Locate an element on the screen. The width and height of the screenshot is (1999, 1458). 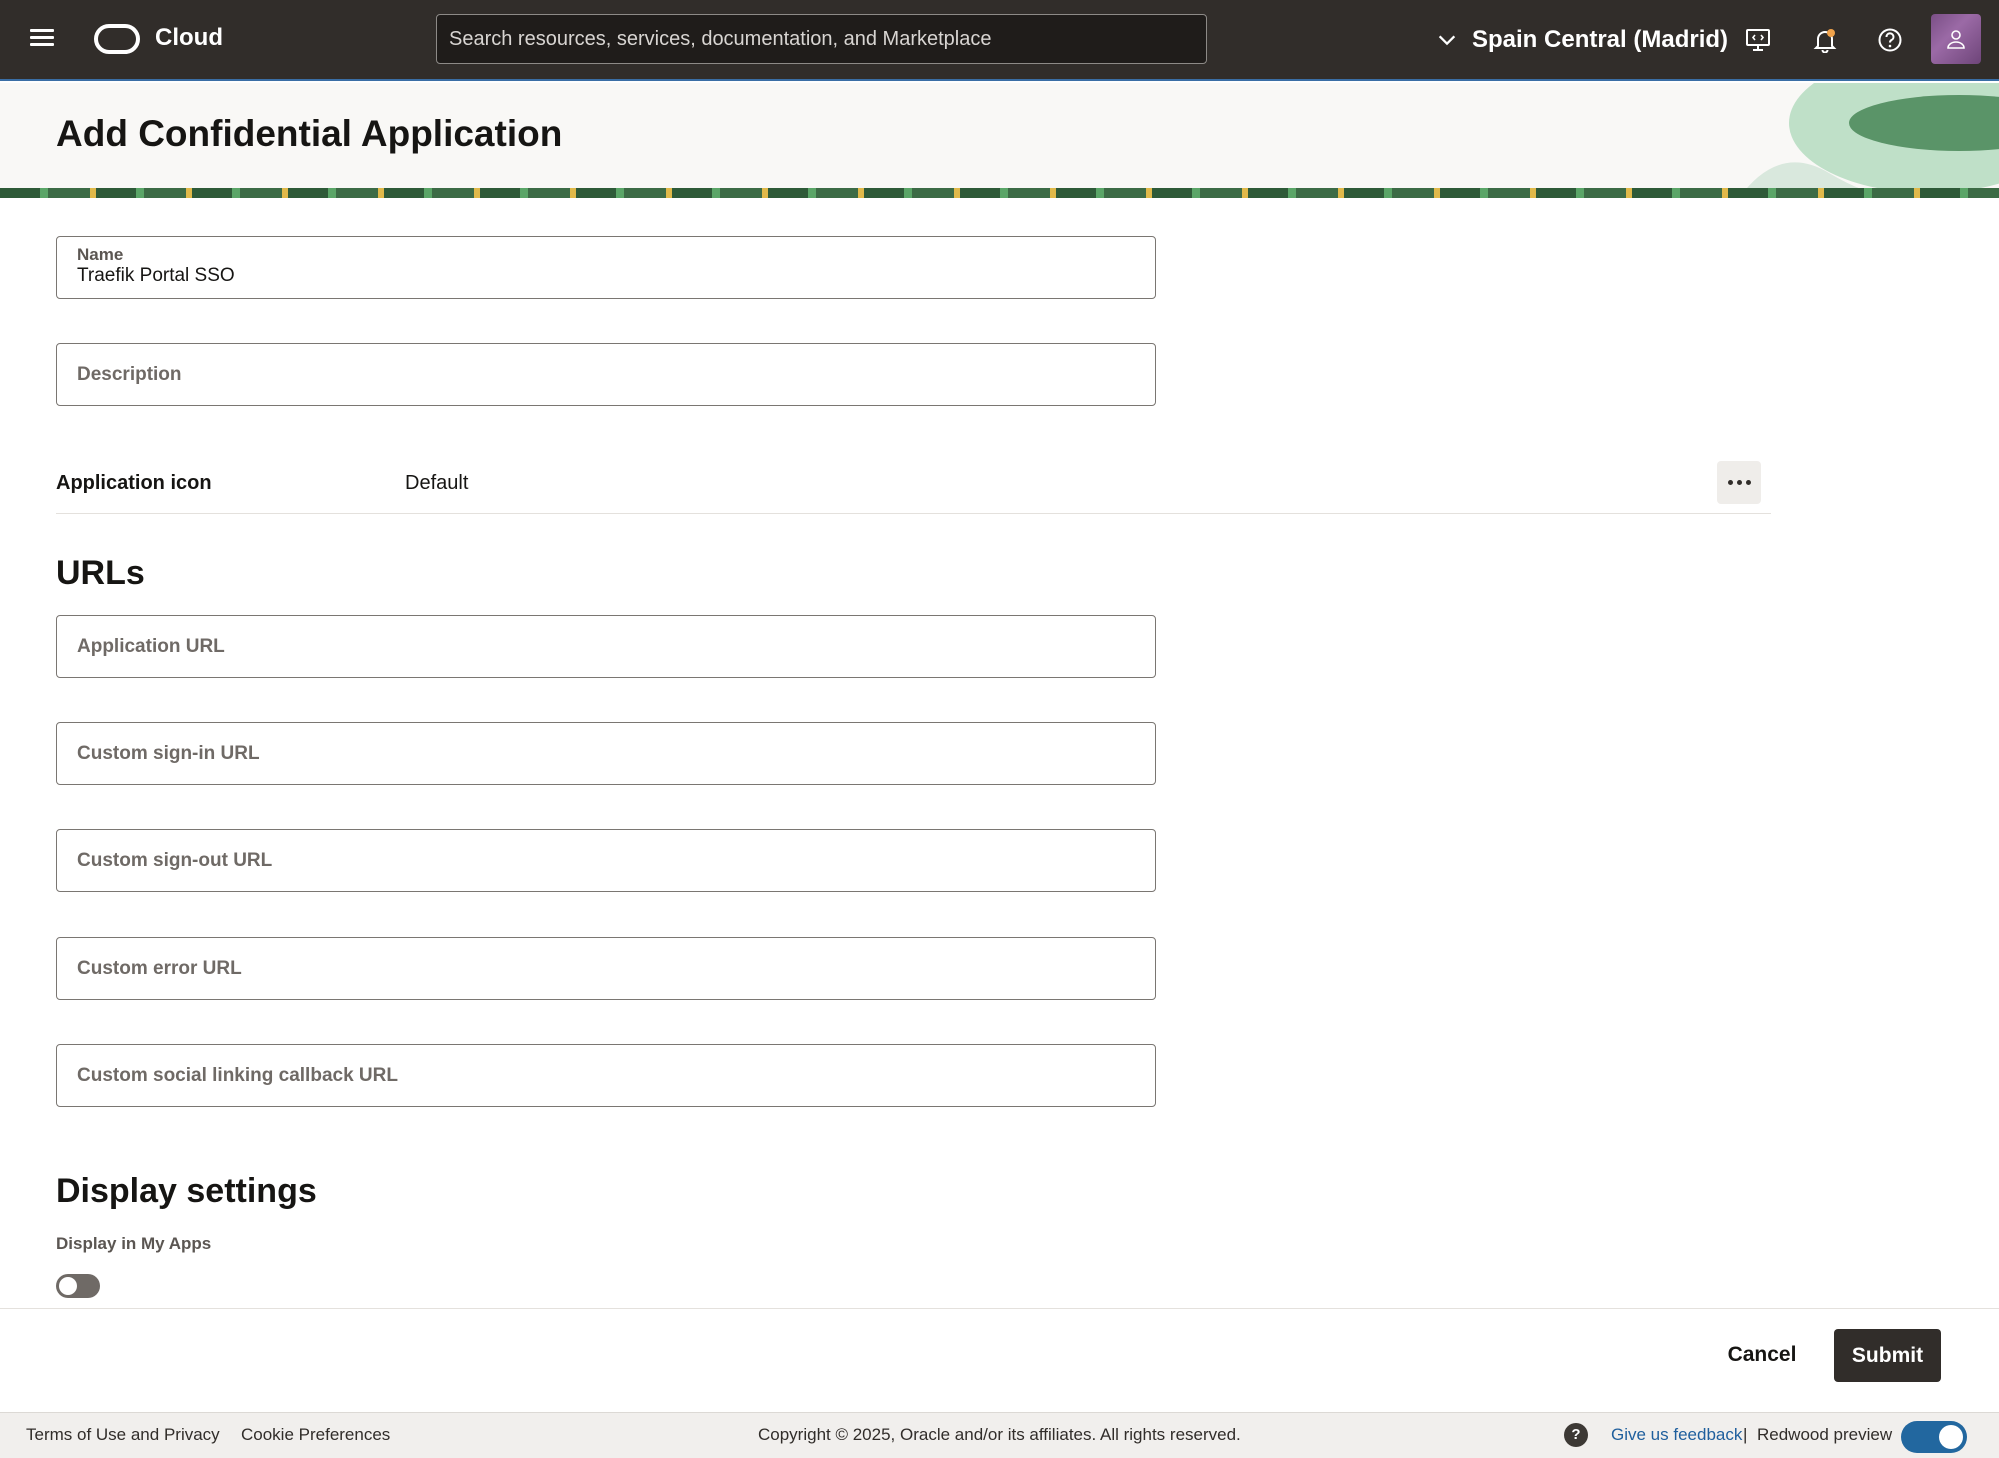
redwood-preview-toggle is located at coordinates (1934, 1437).